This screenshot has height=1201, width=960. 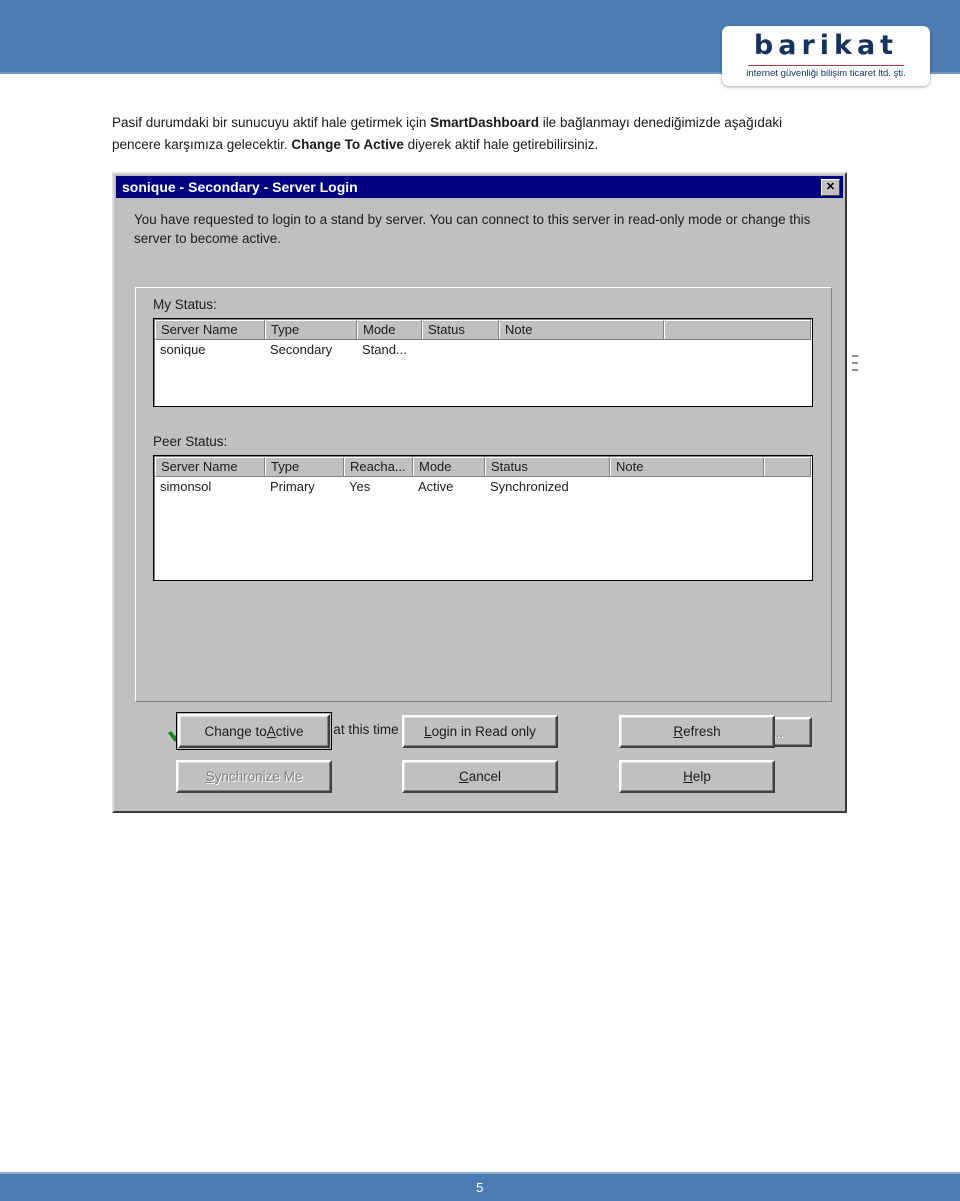 I want to click on page-footer-band: 5, so click(x=480, y=1186).